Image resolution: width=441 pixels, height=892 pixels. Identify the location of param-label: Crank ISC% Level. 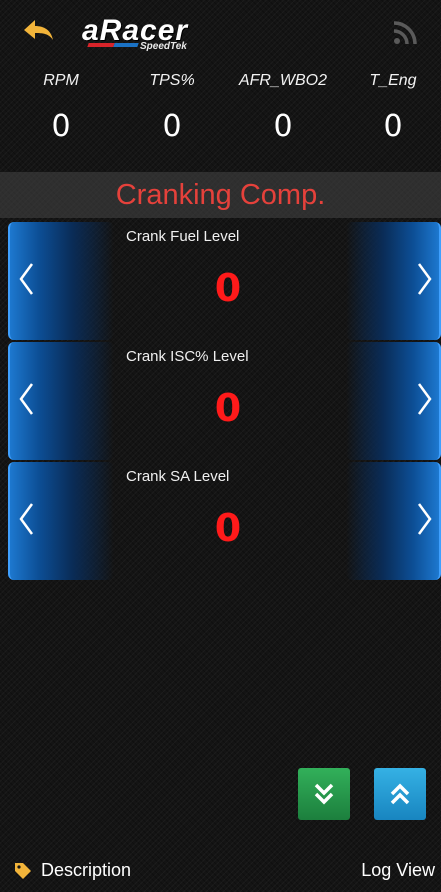
(187, 356).